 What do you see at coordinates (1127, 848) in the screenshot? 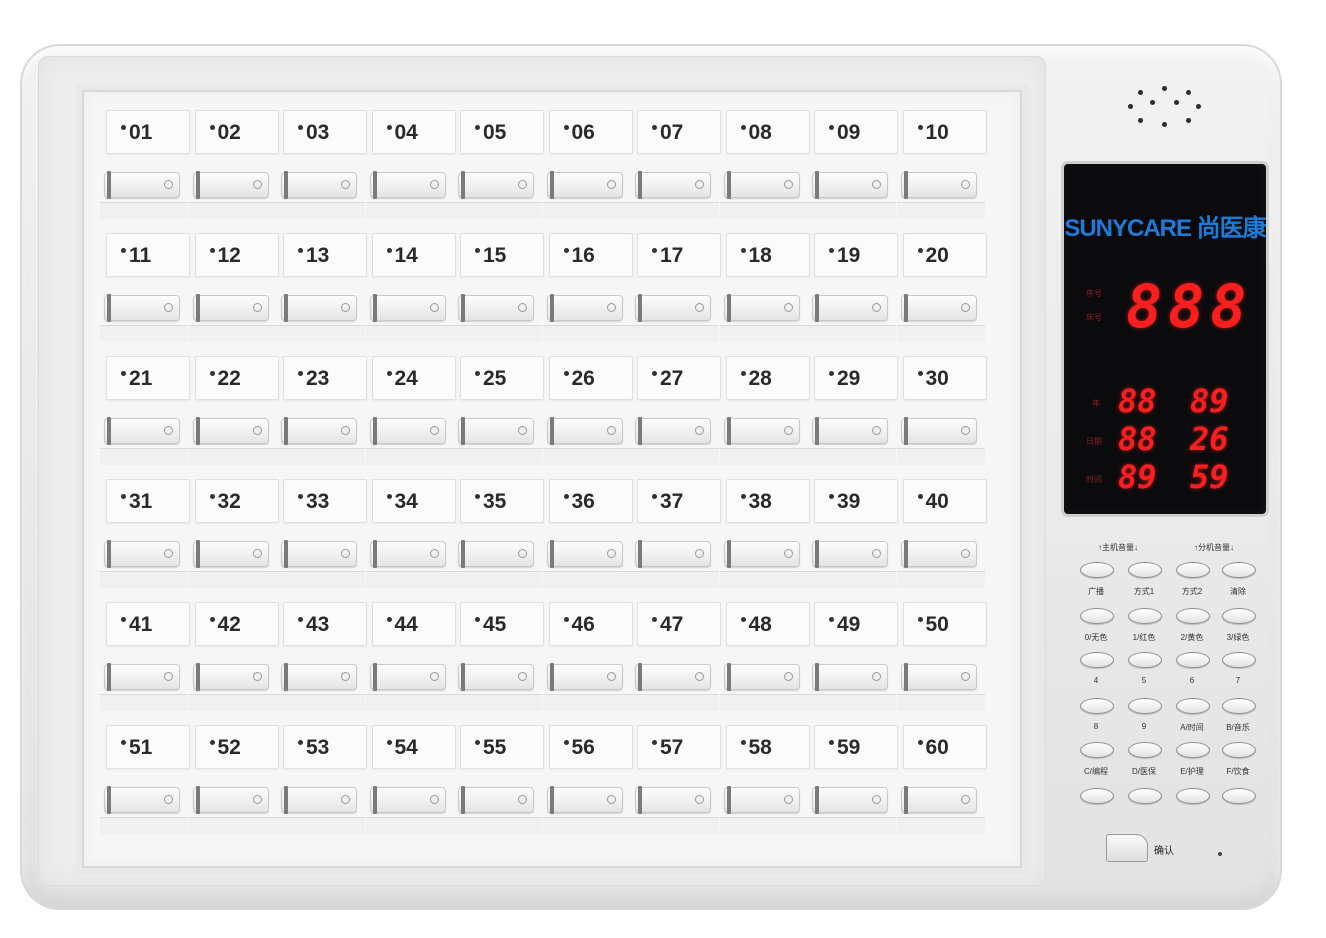
I see `confirm-button` at bounding box center [1127, 848].